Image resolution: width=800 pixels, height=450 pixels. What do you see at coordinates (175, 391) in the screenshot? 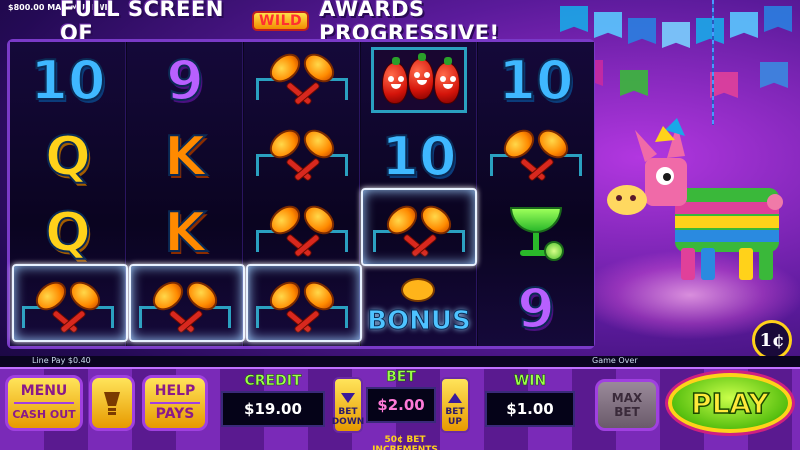
I see `help-label: HELP` at bounding box center [175, 391].